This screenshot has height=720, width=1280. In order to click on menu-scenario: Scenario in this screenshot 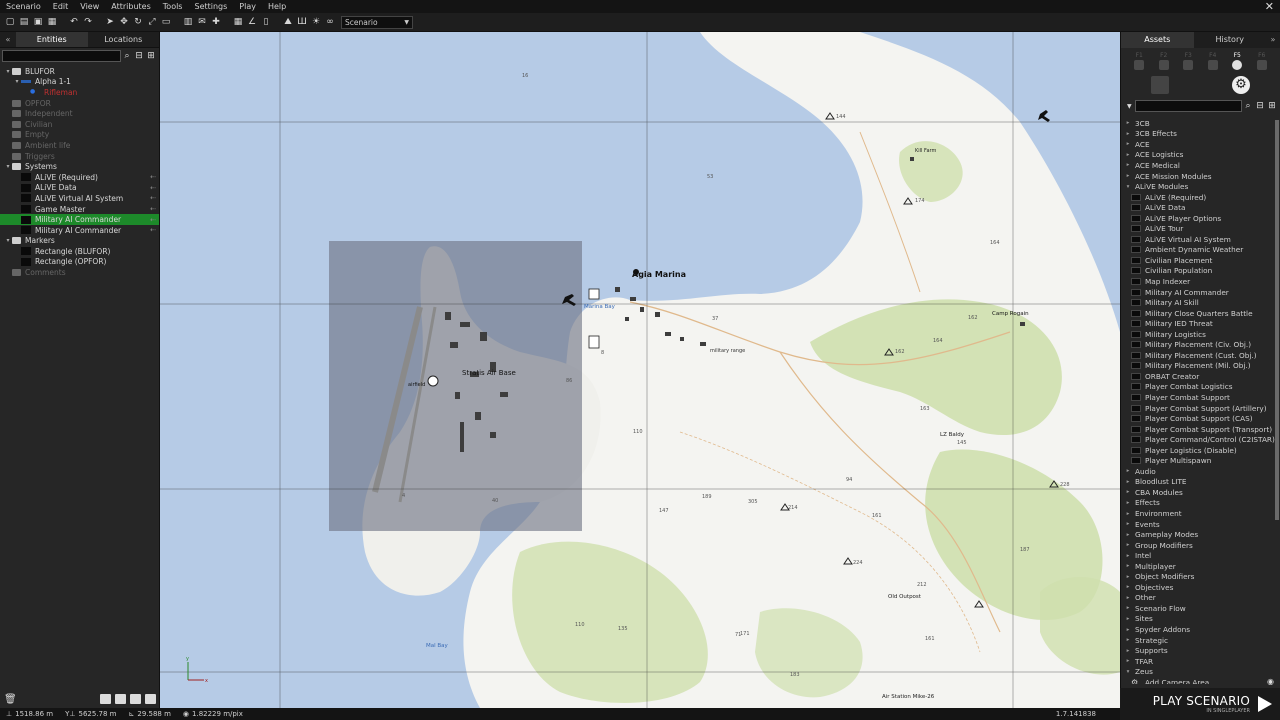, I will do `click(23, 6)`.